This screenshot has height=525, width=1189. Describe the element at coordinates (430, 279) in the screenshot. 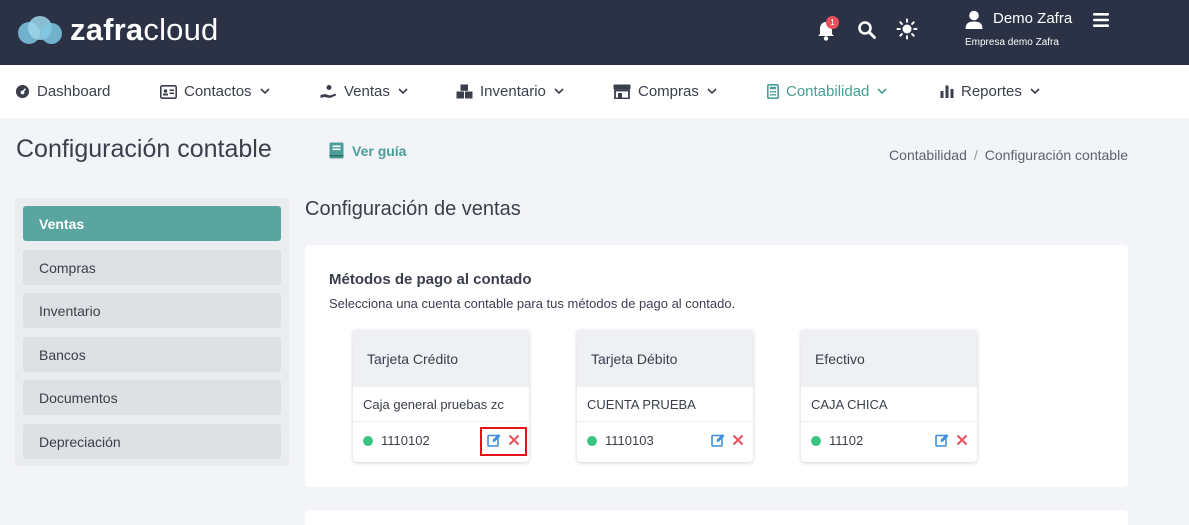

I see `panel-title: Métodos de pago al contado` at that location.